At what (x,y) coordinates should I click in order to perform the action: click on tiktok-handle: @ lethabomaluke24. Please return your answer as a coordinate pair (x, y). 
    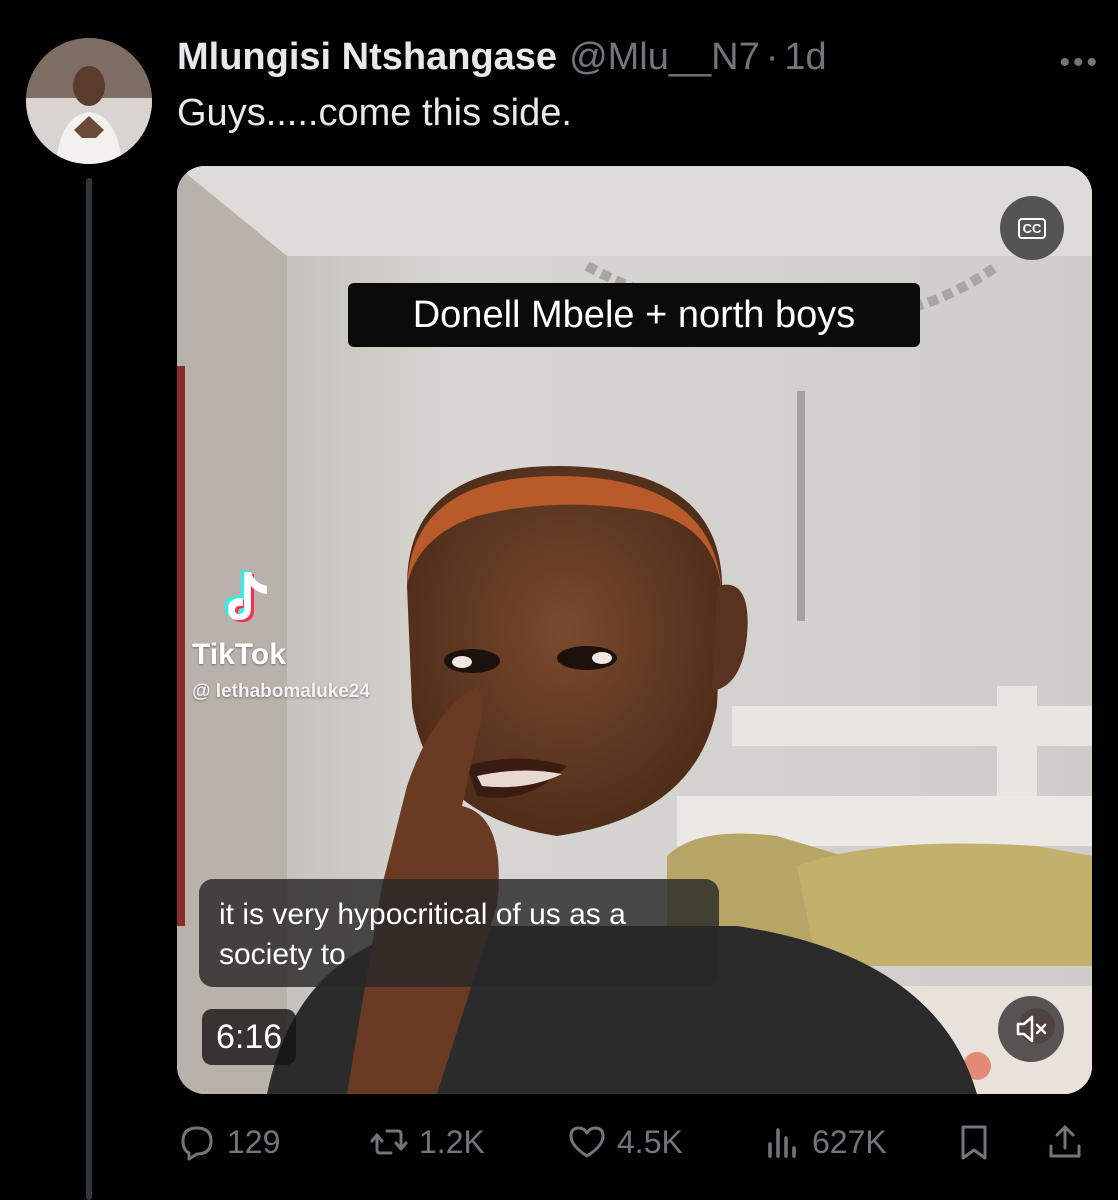
    Looking at the image, I should click on (281, 691).